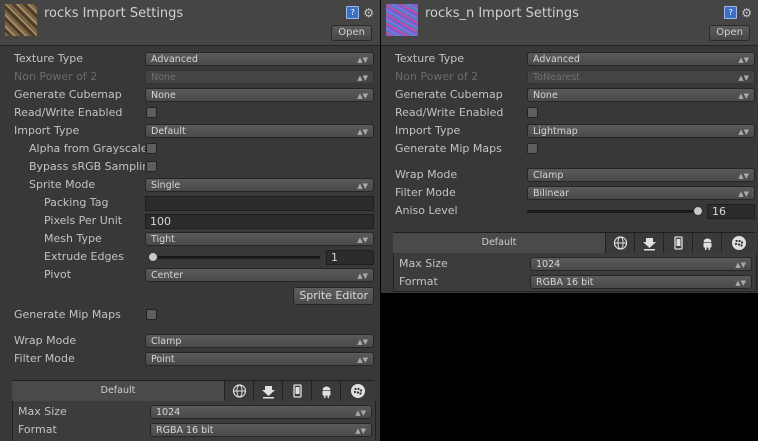  Describe the element at coordinates (641, 131) in the screenshot. I see `import-type-dropdown: Lightmap ▲▼` at that location.